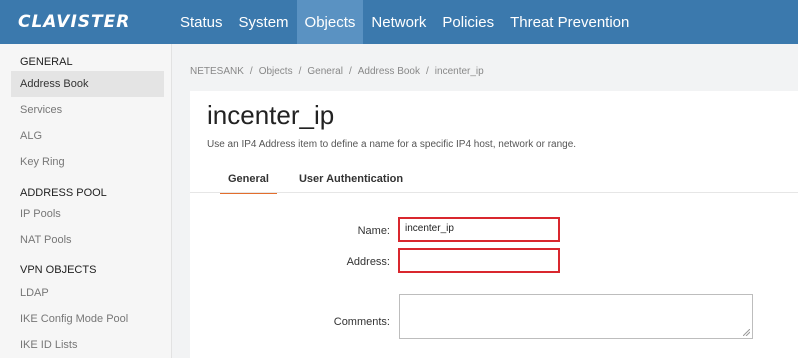 The width and height of the screenshot is (798, 358). What do you see at coordinates (389, 71) in the screenshot?
I see `breadcrumb-item: Address Book` at bounding box center [389, 71].